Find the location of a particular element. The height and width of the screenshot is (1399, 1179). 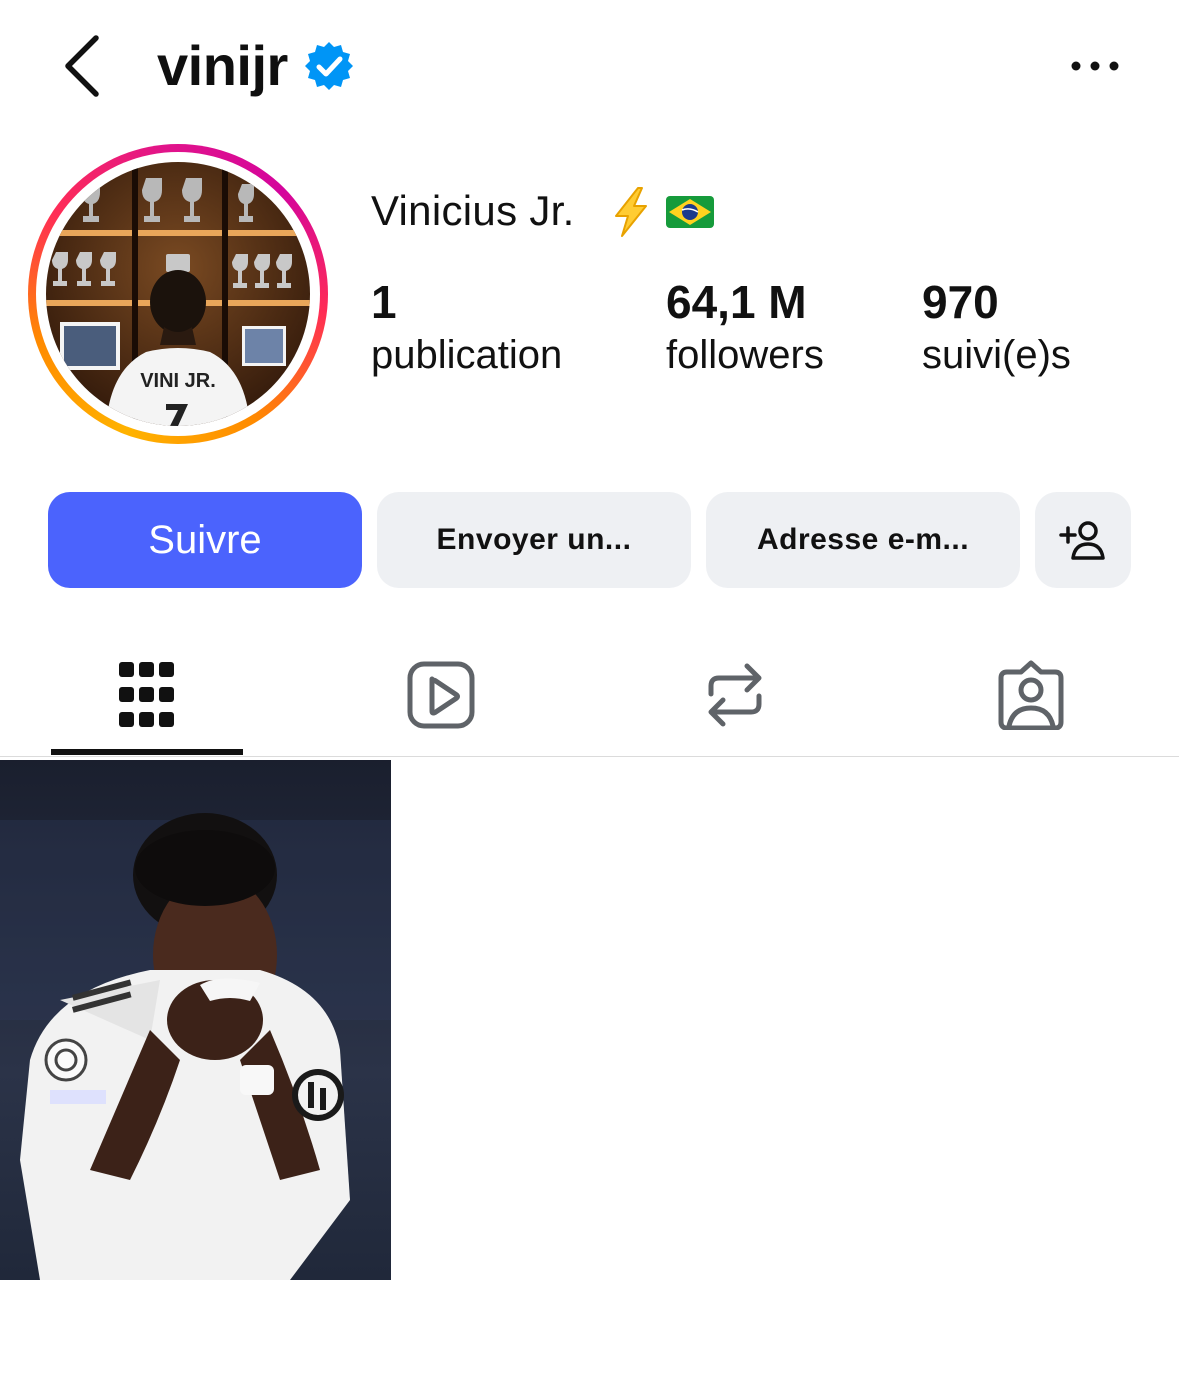

post-thumbnail is located at coordinates (195, 1020).